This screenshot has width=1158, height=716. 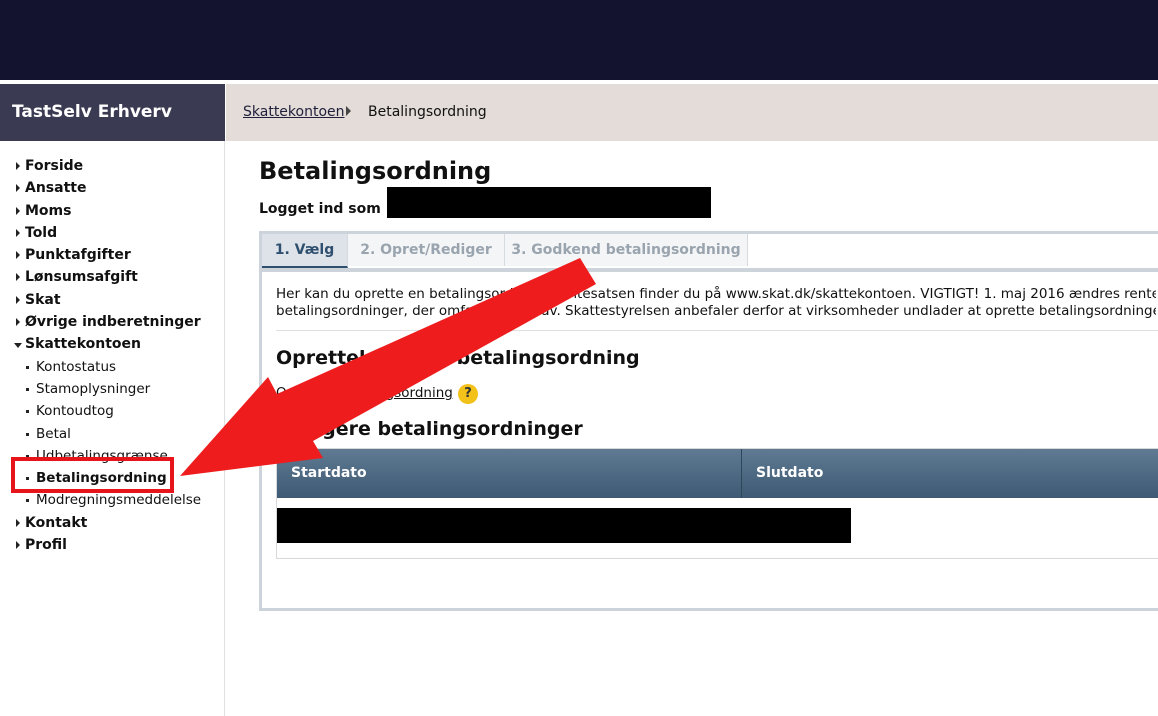 I want to click on sidebar-item-label: Lønsumsafgift, so click(x=81, y=277).